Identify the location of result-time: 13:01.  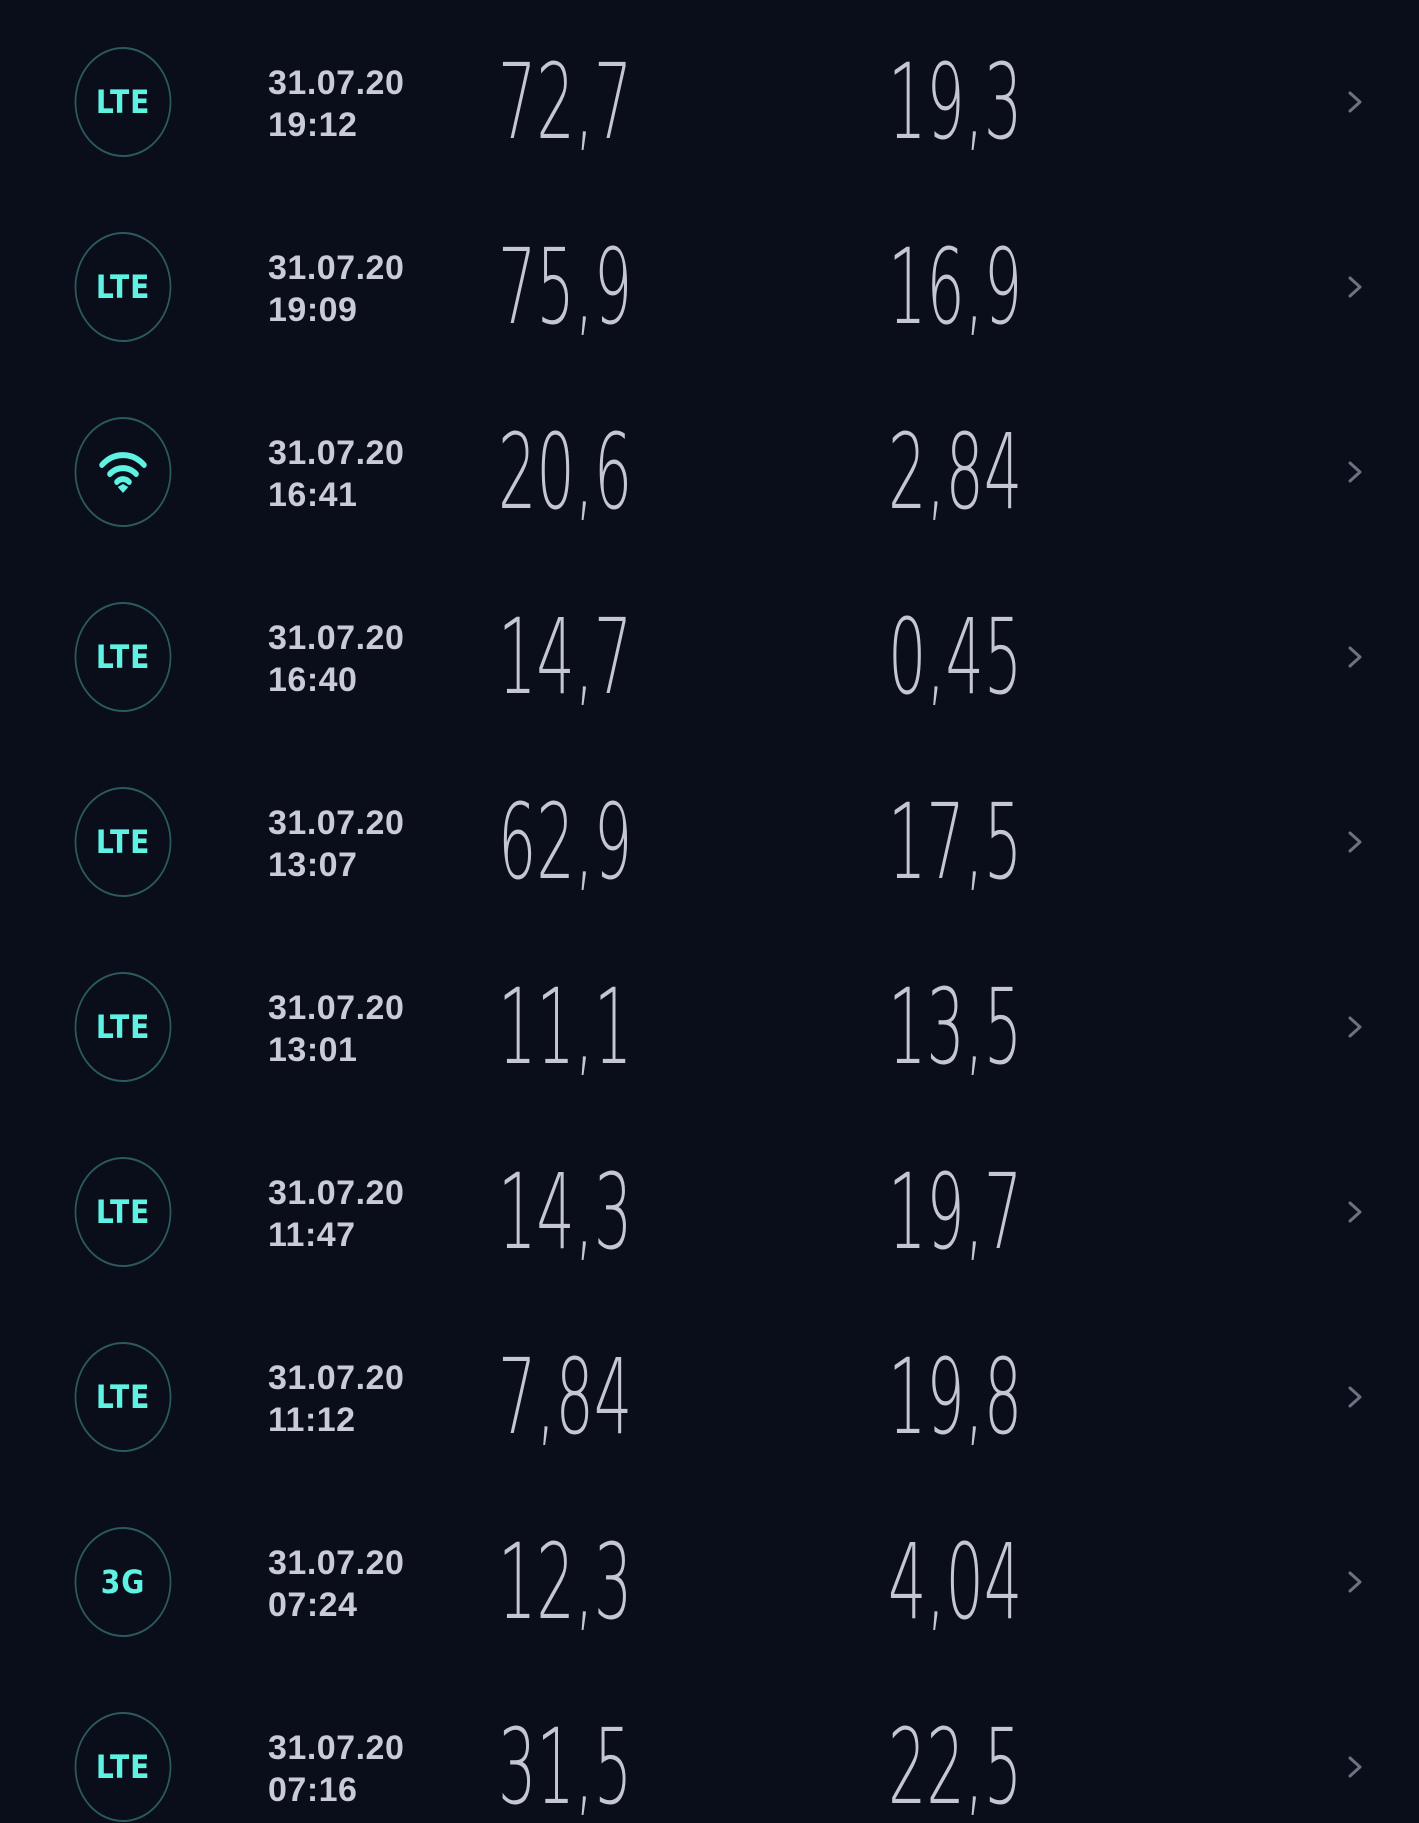
(313, 1050).